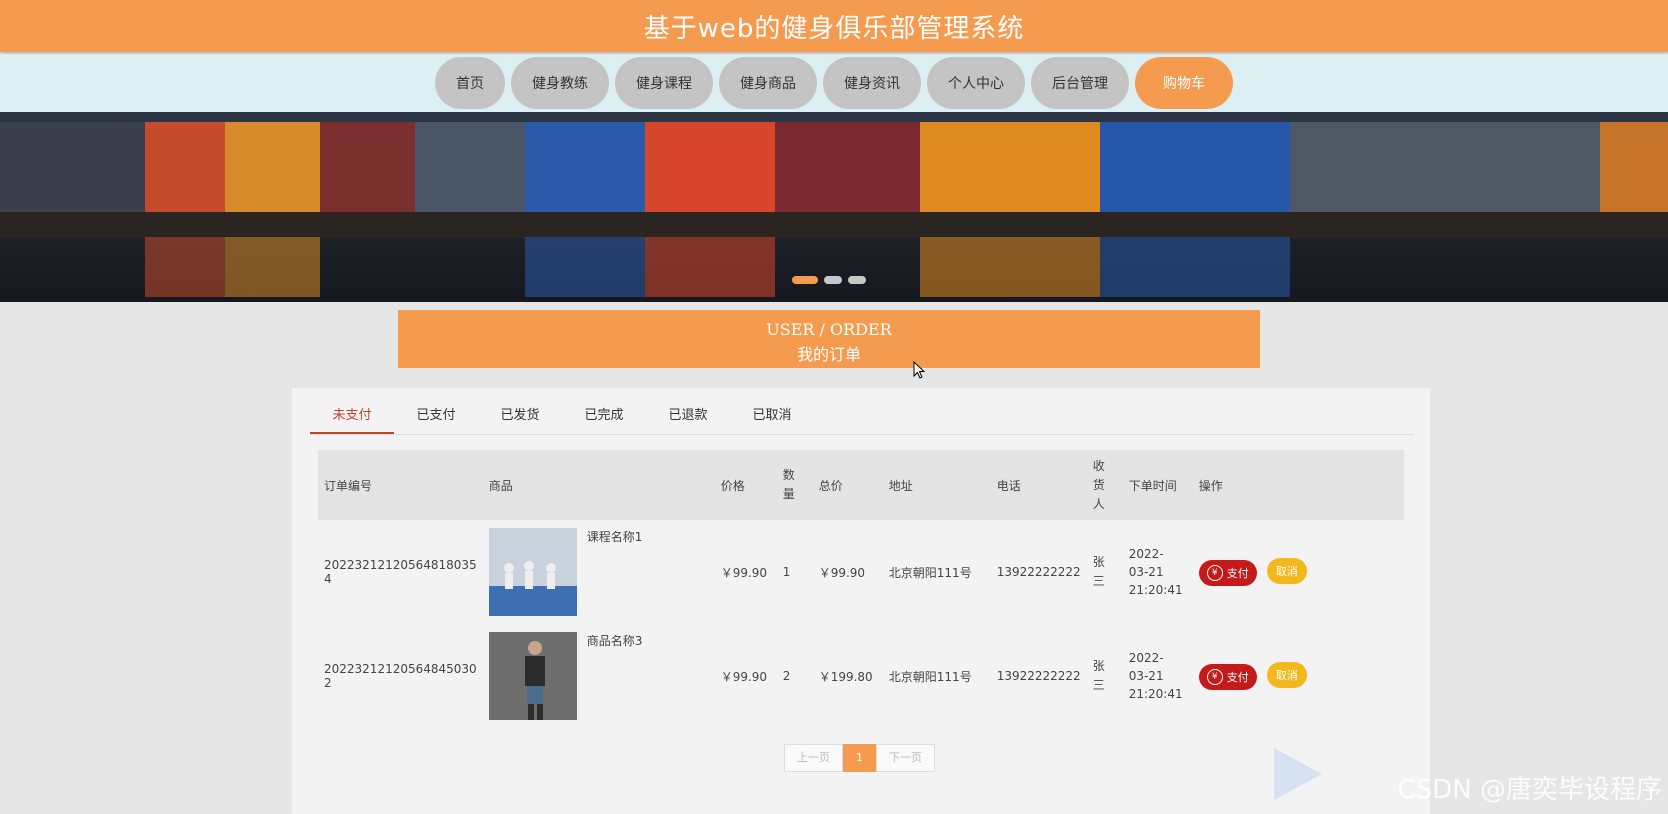 This screenshot has width=1668, height=814. I want to click on section-title-cn: 我的订单, so click(828, 354).